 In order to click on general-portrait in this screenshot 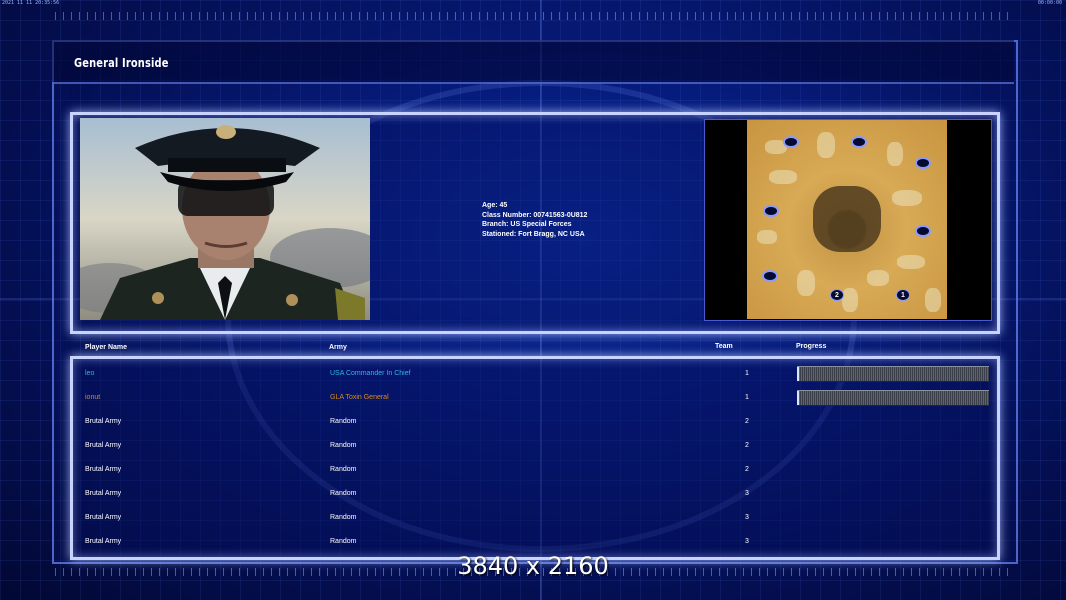, I will do `click(225, 219)`.